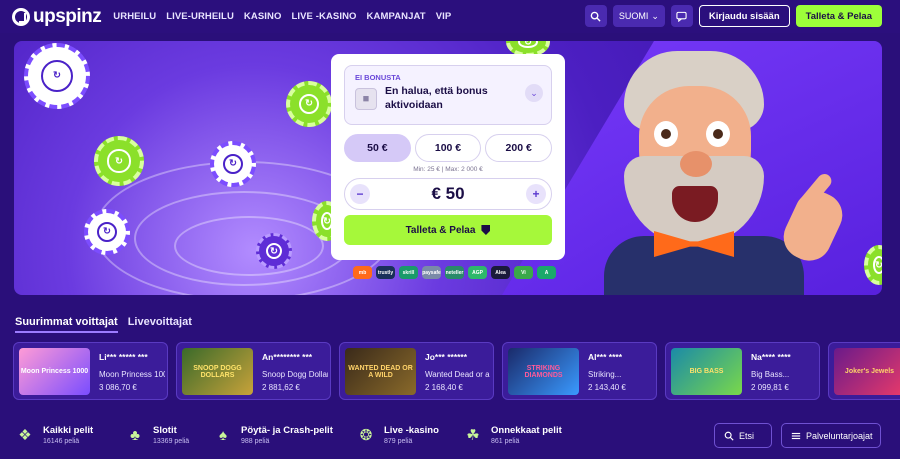 The image size is (900, 459). I want to click on chat-button, so click(681, 16).